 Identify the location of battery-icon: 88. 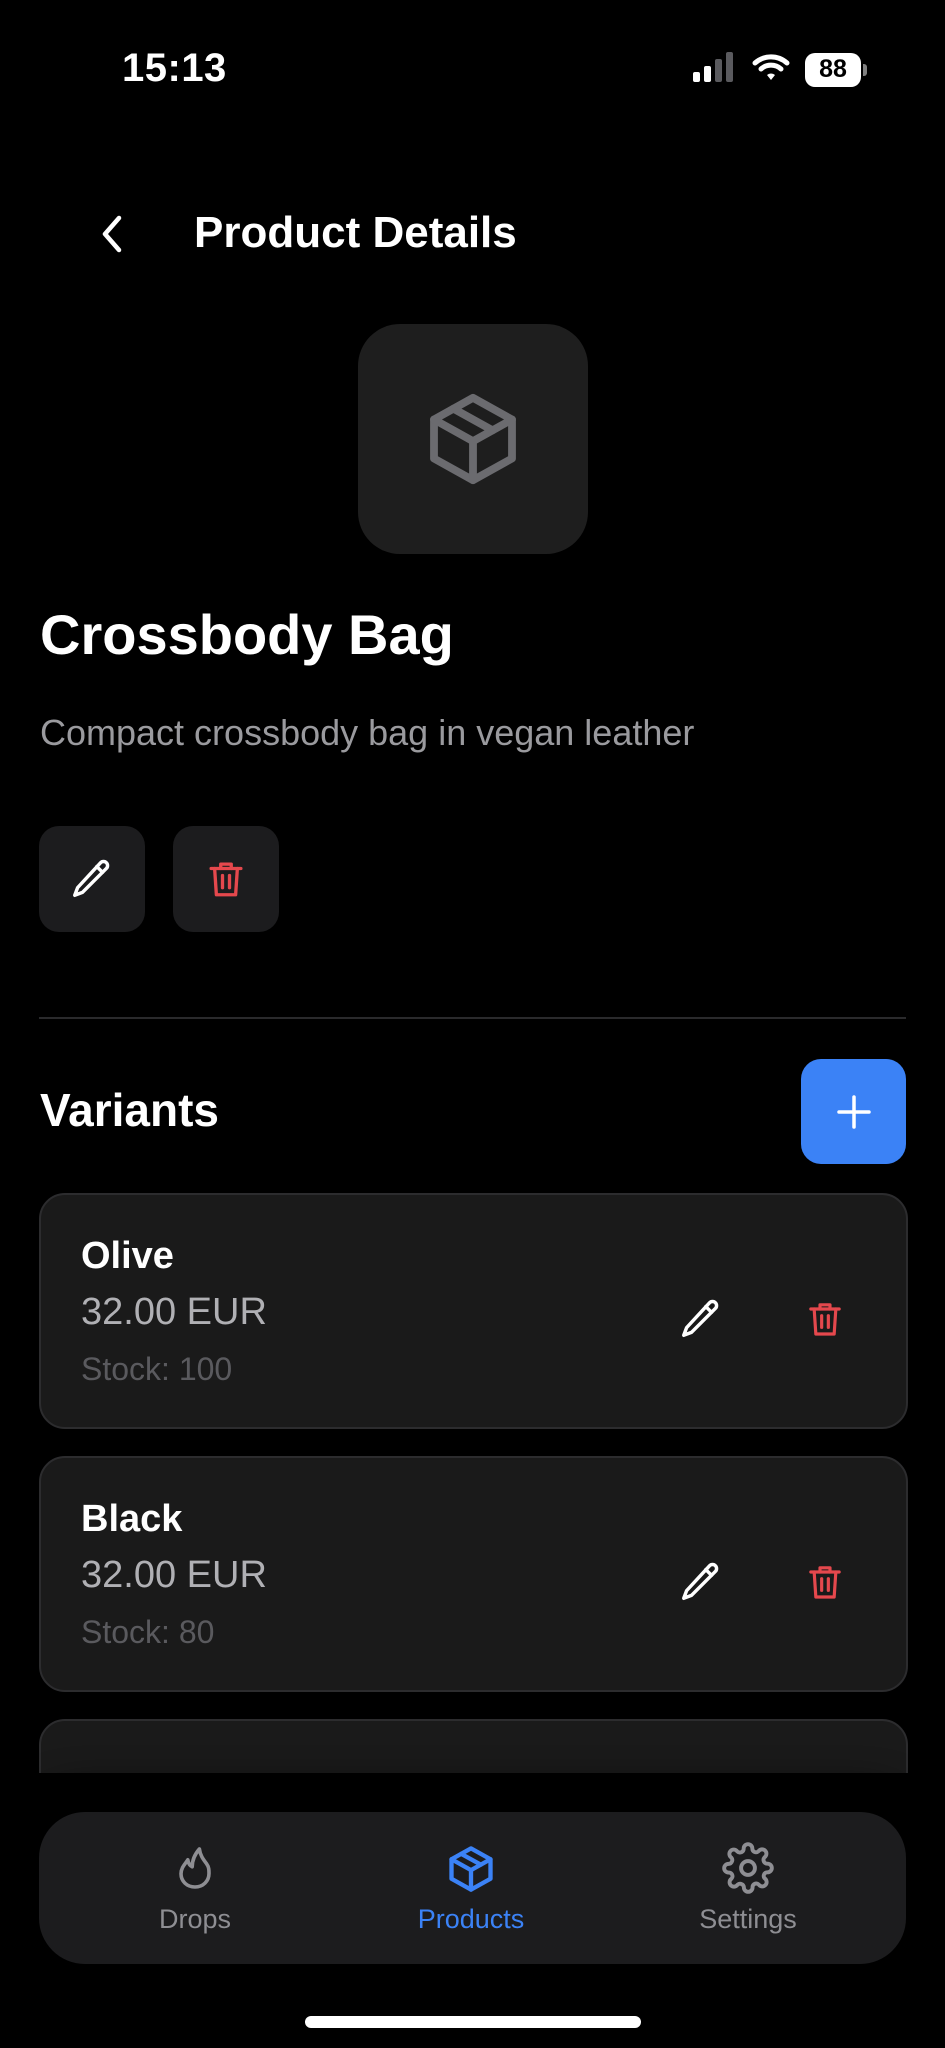
(836, 69).